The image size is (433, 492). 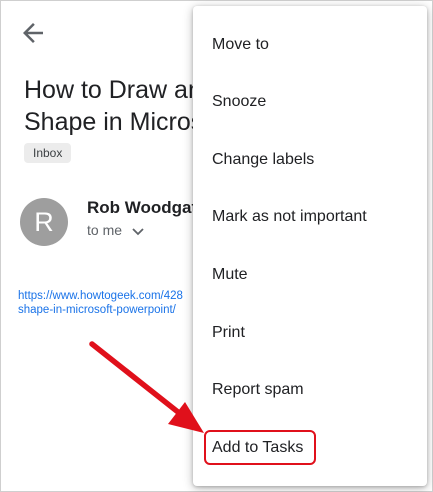 What do you see at coordinates (33, 33) in the screenshot?
I see `back-arrow-icon` at bounding box center [33, 33].